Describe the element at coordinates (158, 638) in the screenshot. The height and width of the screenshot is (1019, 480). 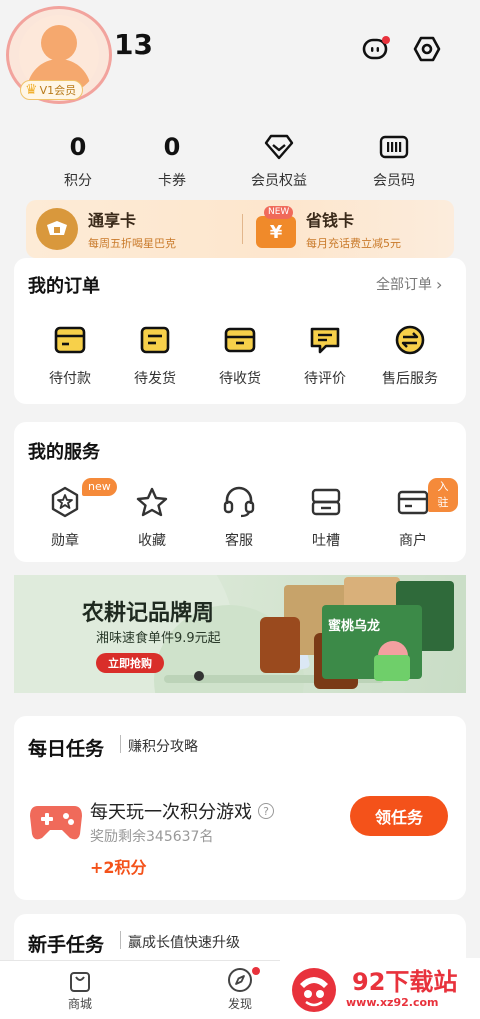
I see `banner-subtitle: 湘味速食单件9.9元起` at that location.